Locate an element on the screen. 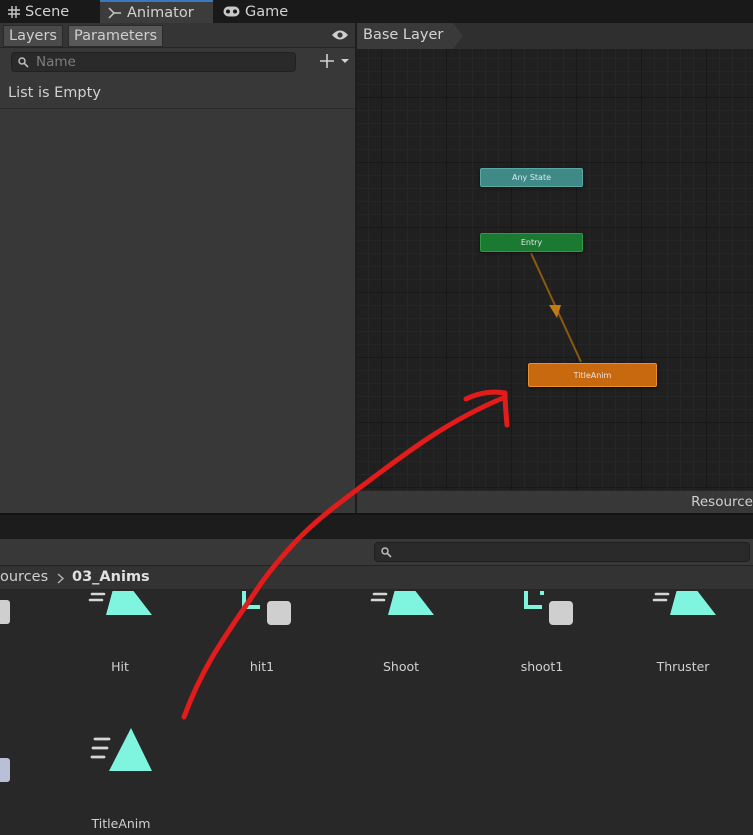  asset-label-shoot1: shoot1 is located at coordinates (542, 666).